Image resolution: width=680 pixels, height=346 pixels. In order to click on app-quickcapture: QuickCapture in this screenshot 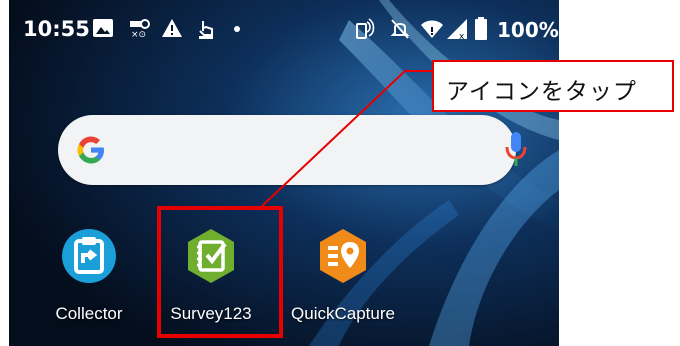, I will do `click(343, 278)`.